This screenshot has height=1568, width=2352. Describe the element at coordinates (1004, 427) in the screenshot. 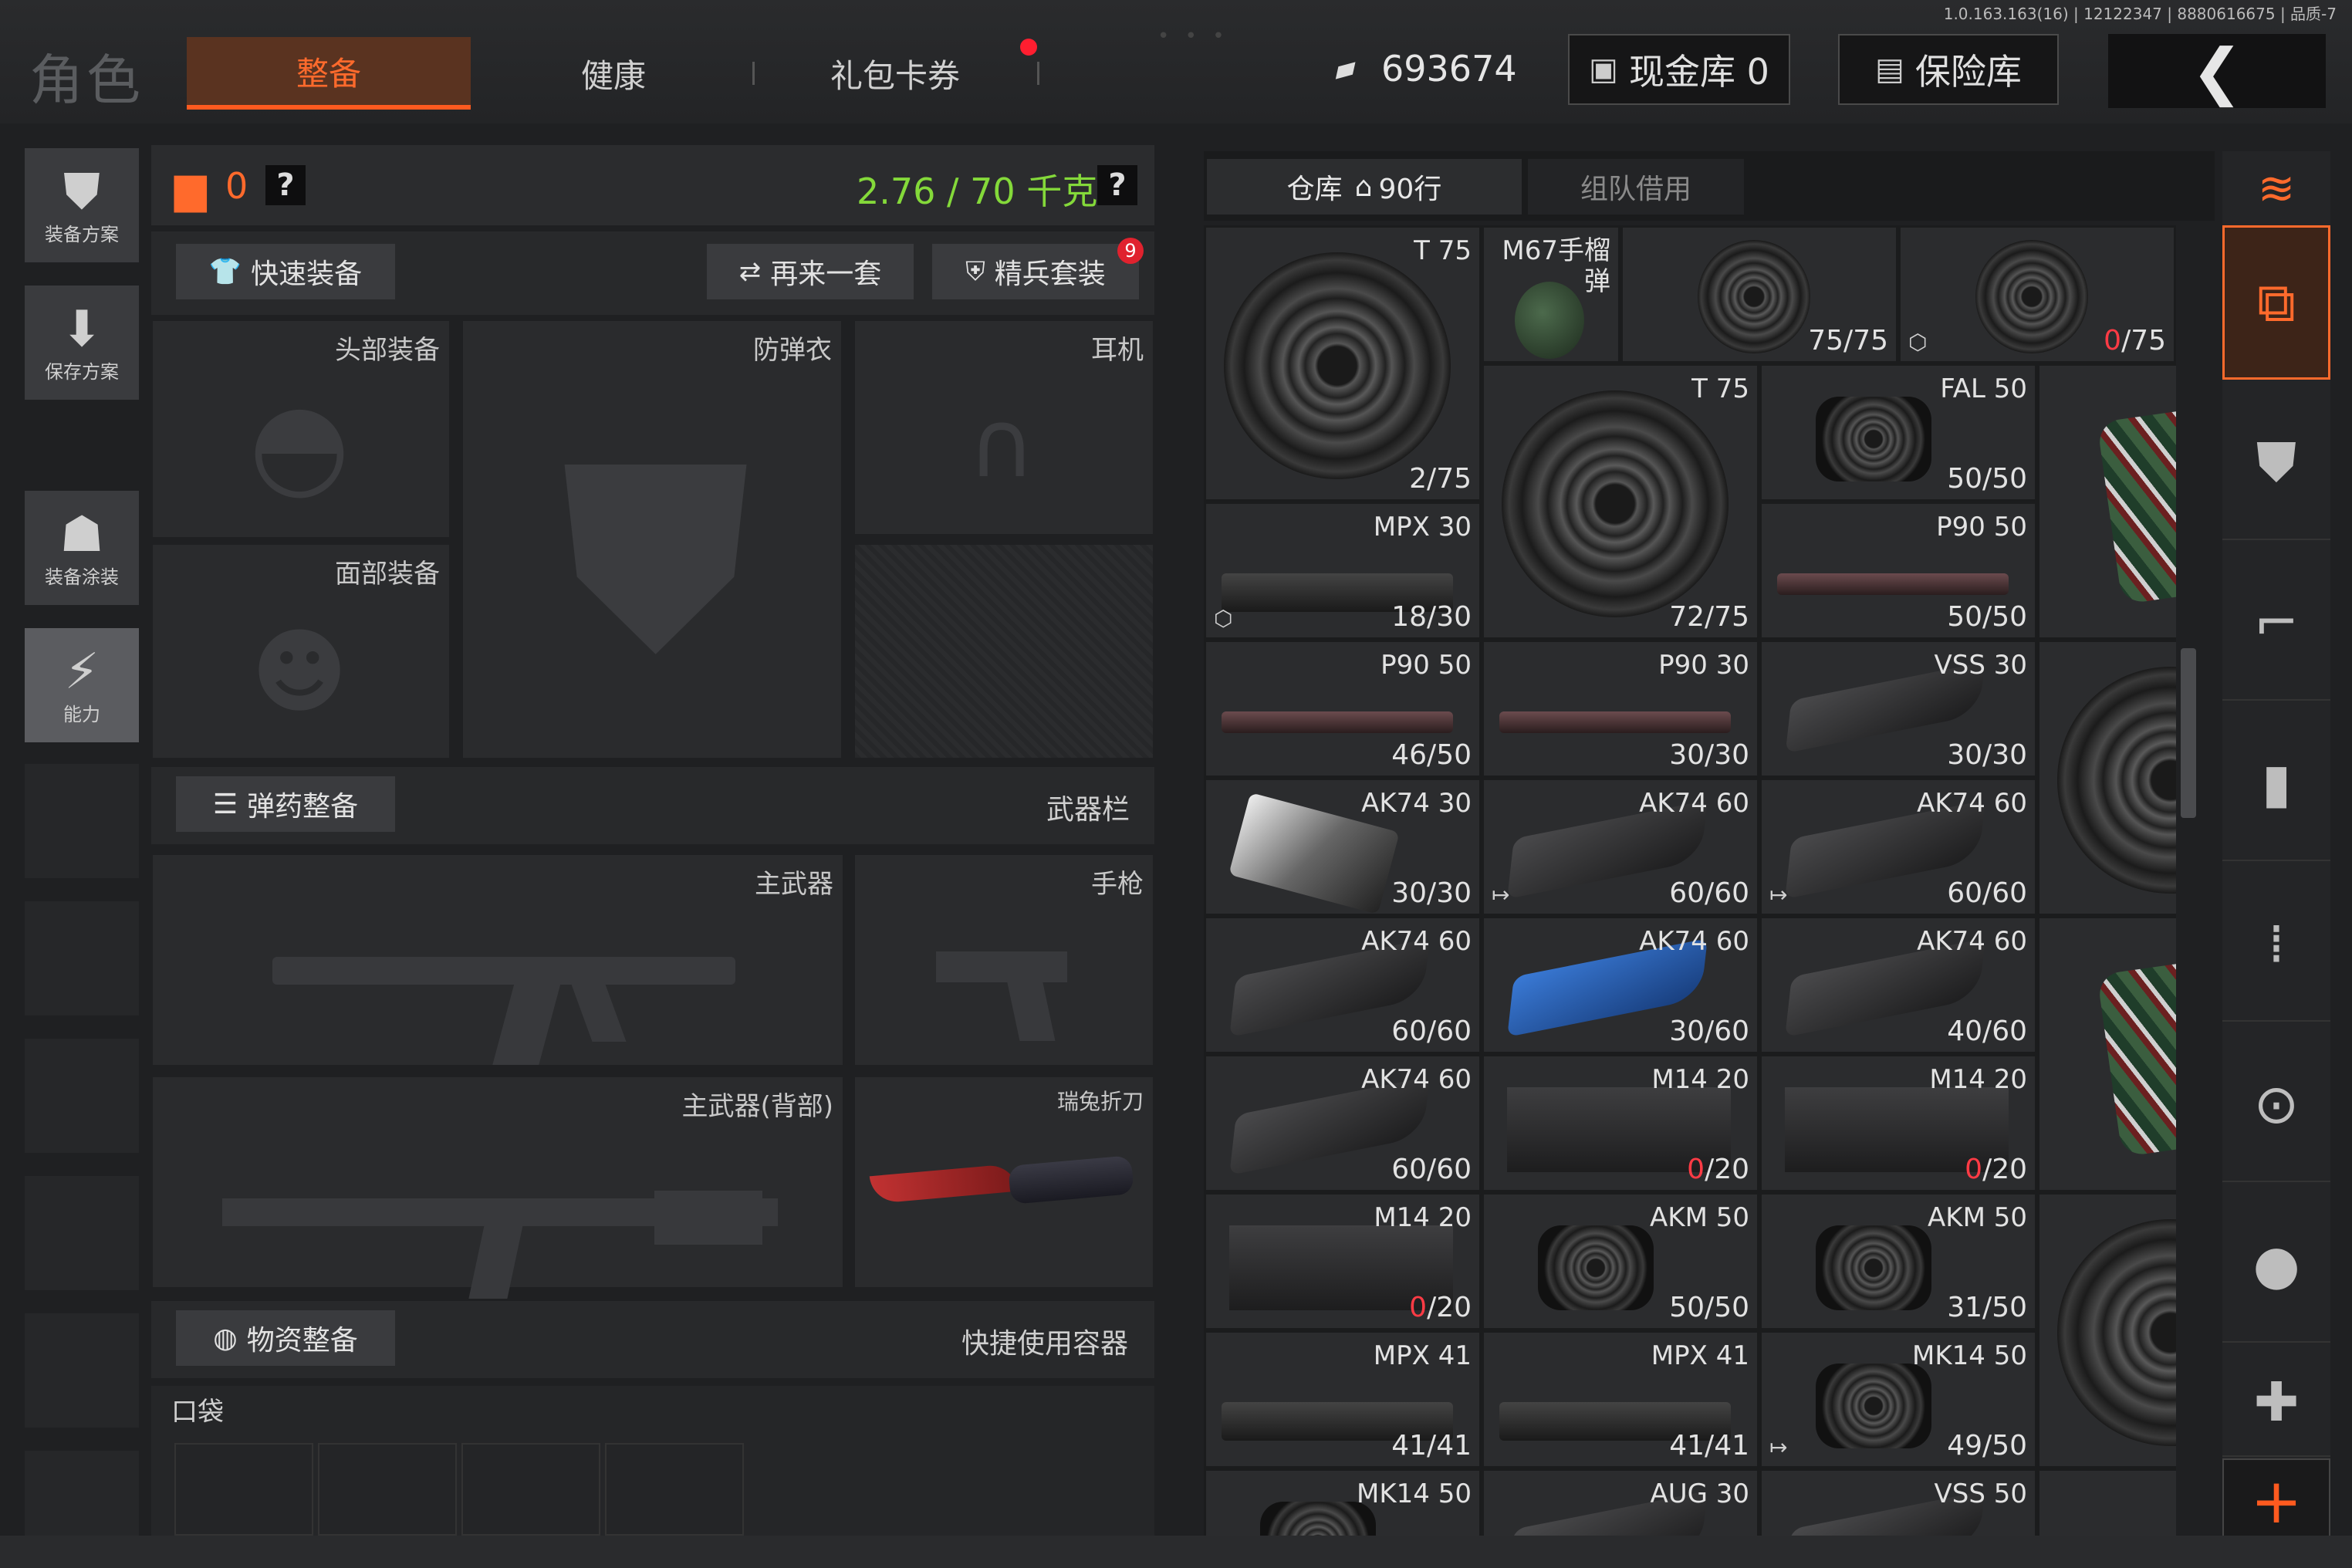

I see `headset-slot: 耳机 ∩` at that location.